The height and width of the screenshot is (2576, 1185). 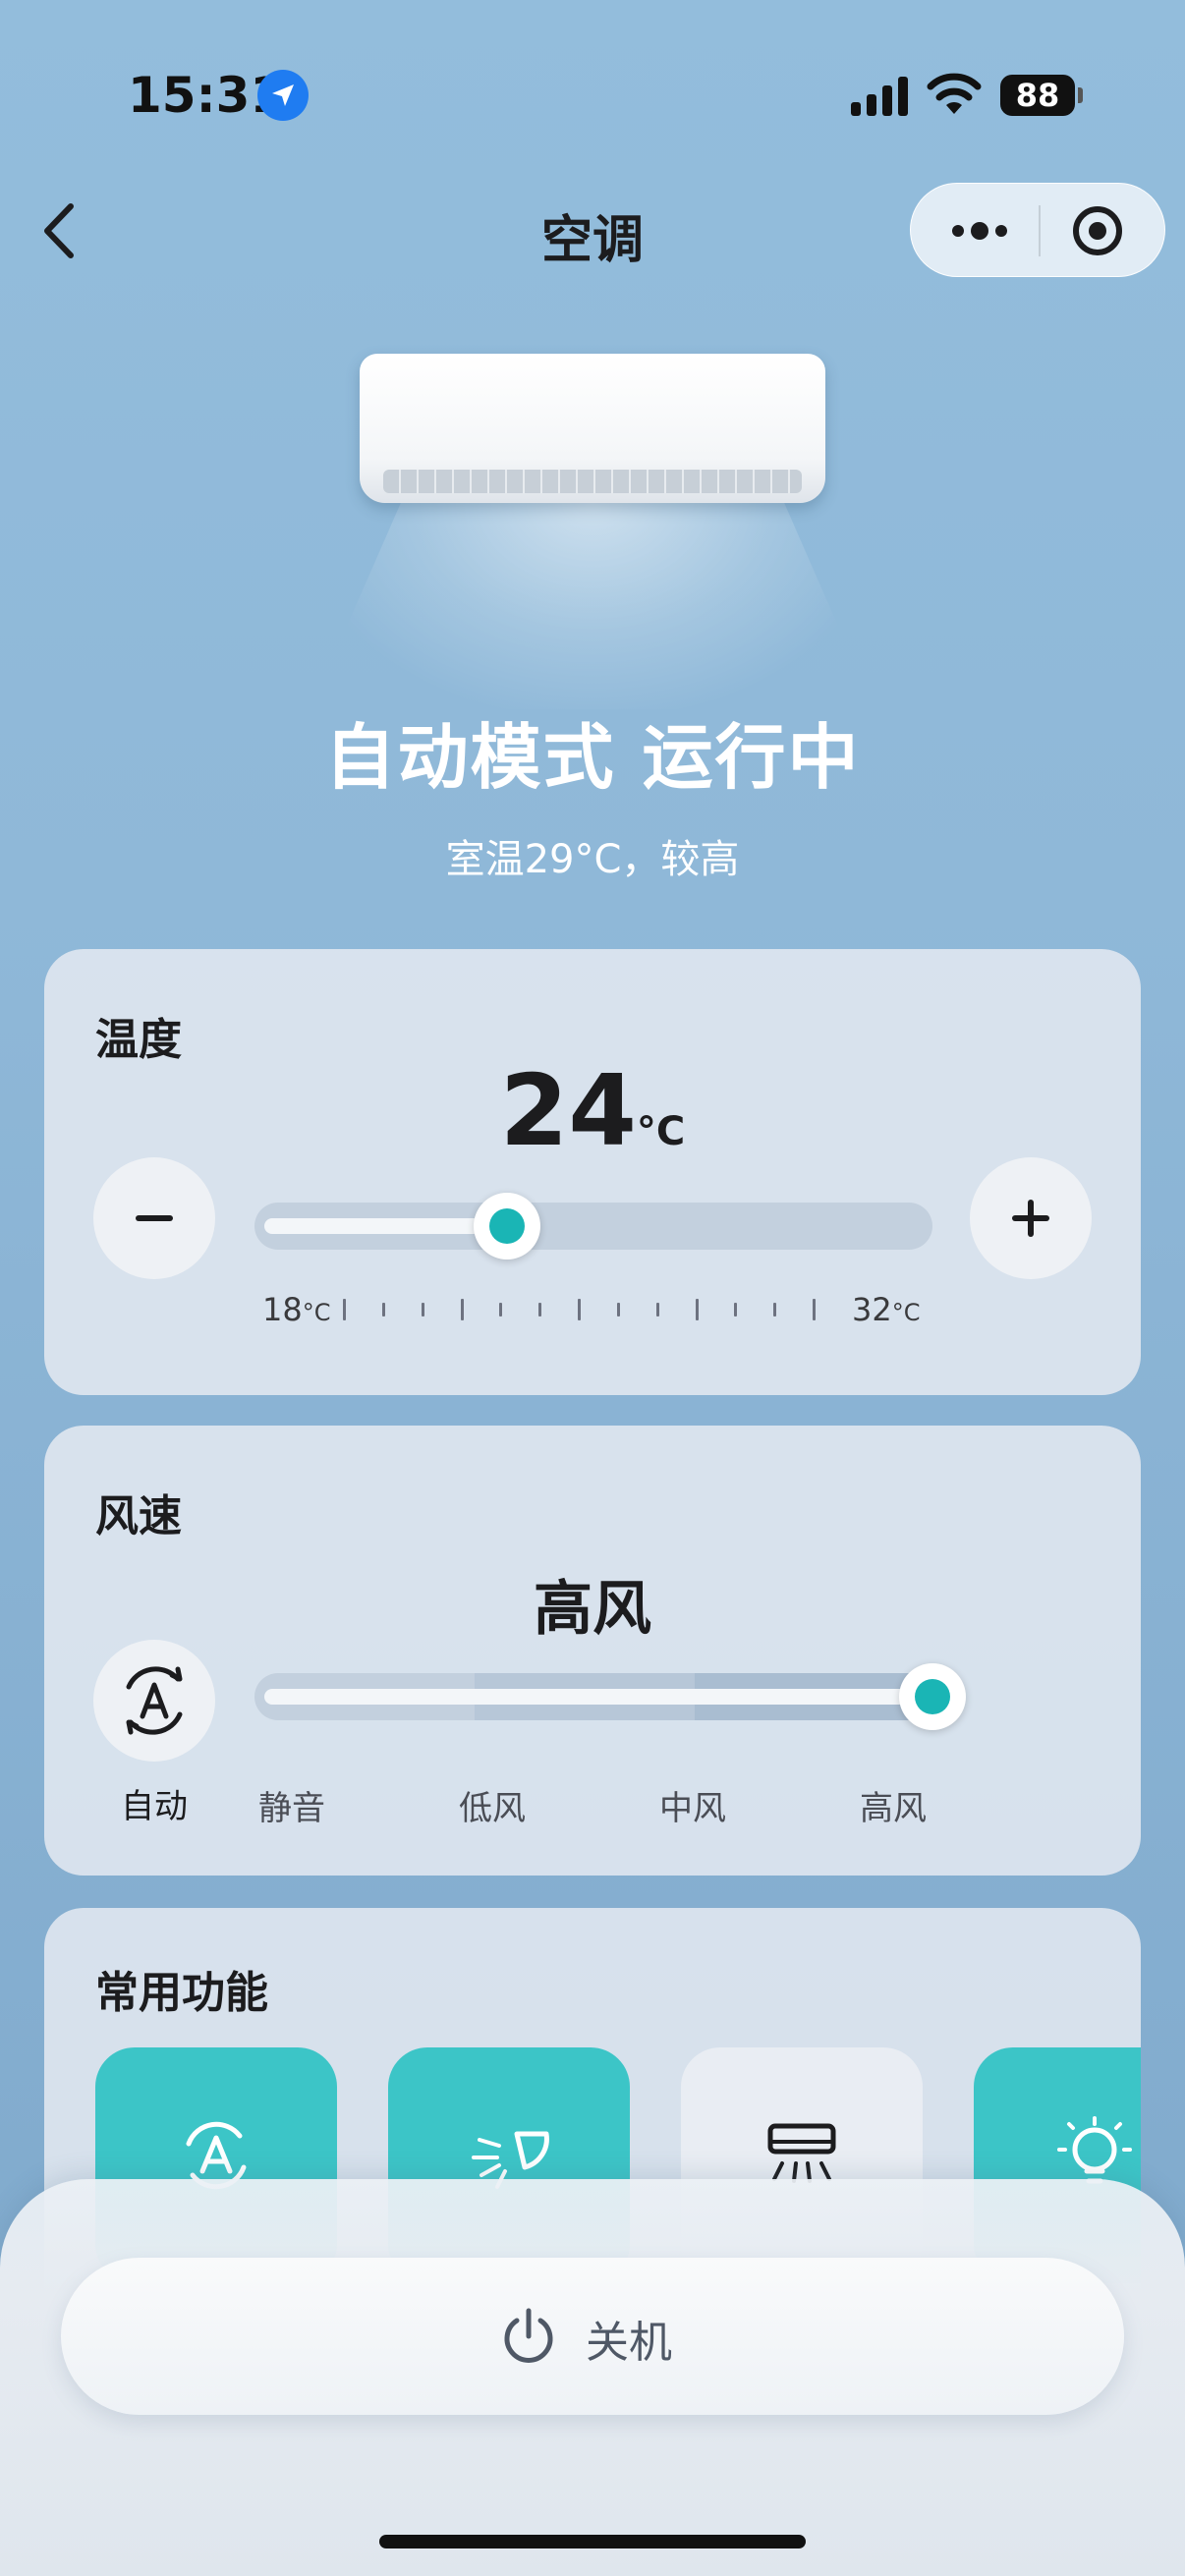 I want to click on status-bar: 15:31 88, so click(x=592, y=93).